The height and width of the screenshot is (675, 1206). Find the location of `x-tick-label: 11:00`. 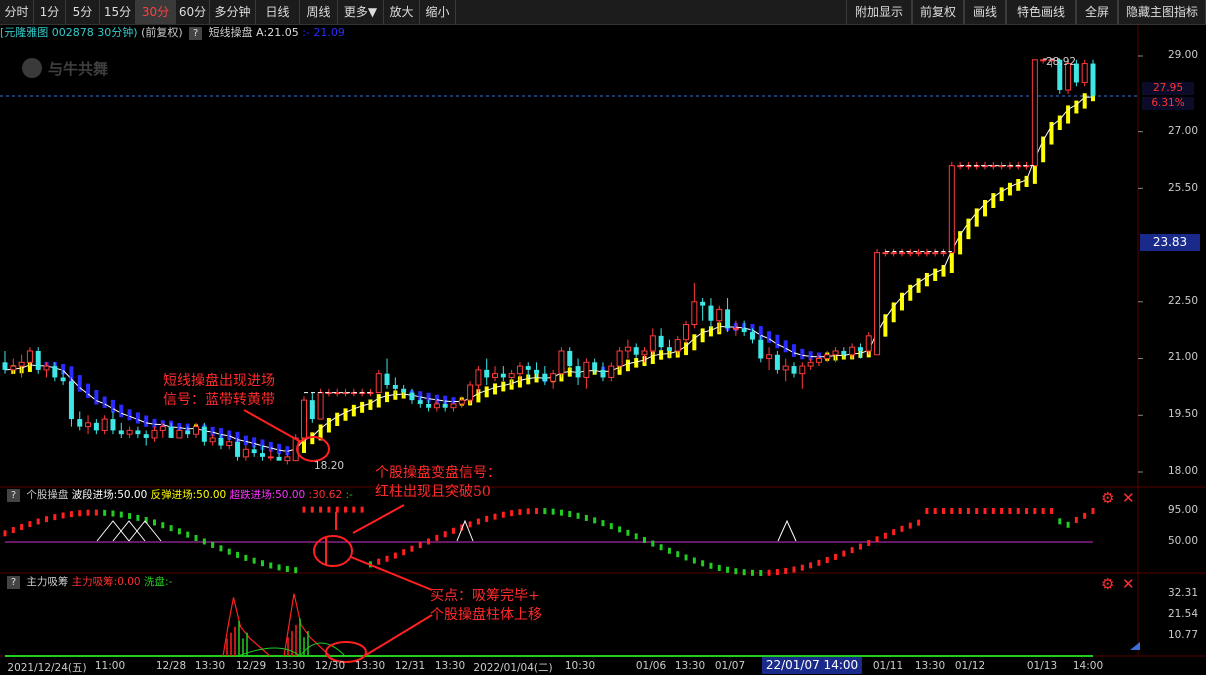

x-tick-label: 11:00 is located at coordinates (110, 666).